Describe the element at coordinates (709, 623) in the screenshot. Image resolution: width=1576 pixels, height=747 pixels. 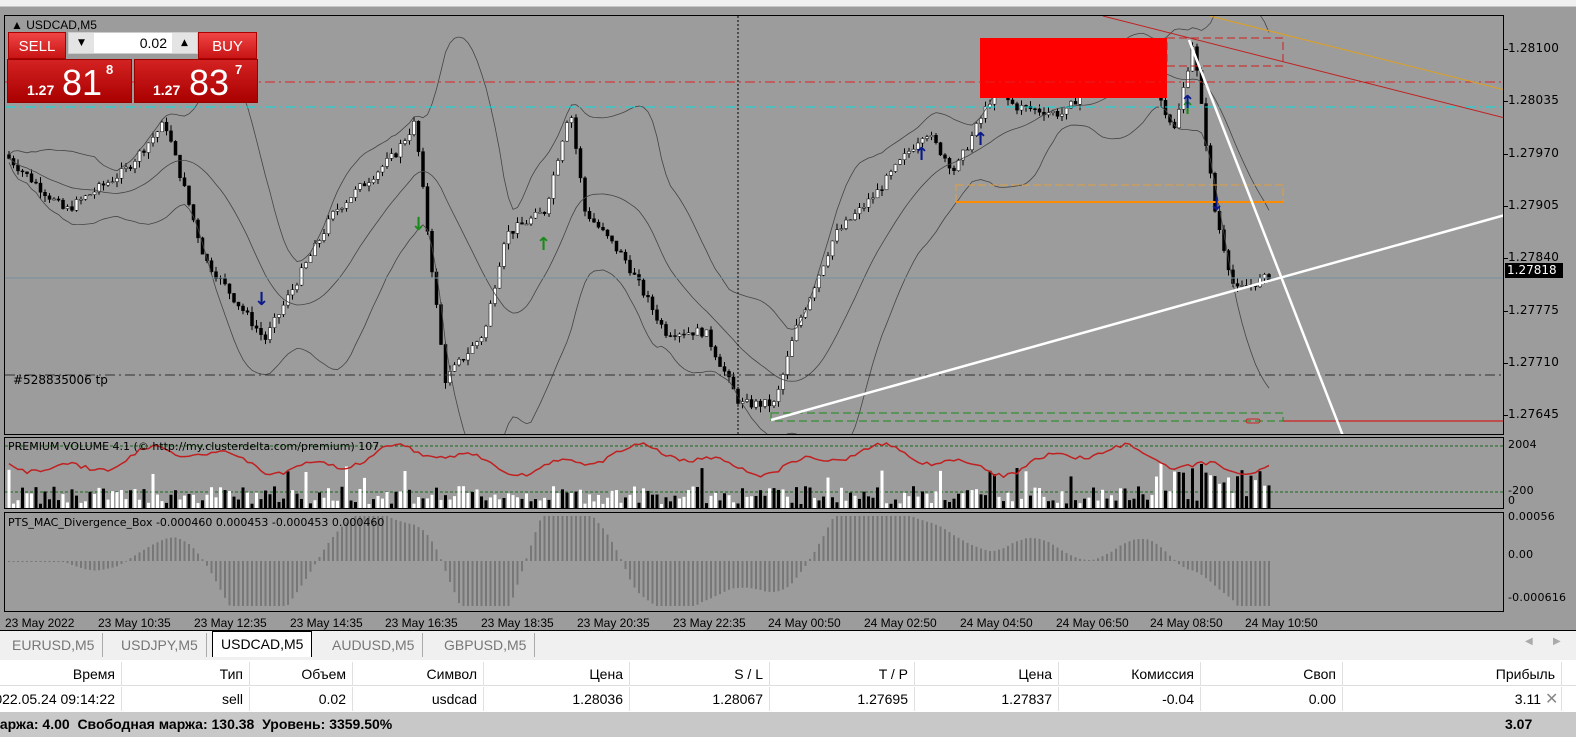
I see `time-label: 23 May 22:35` at that location.